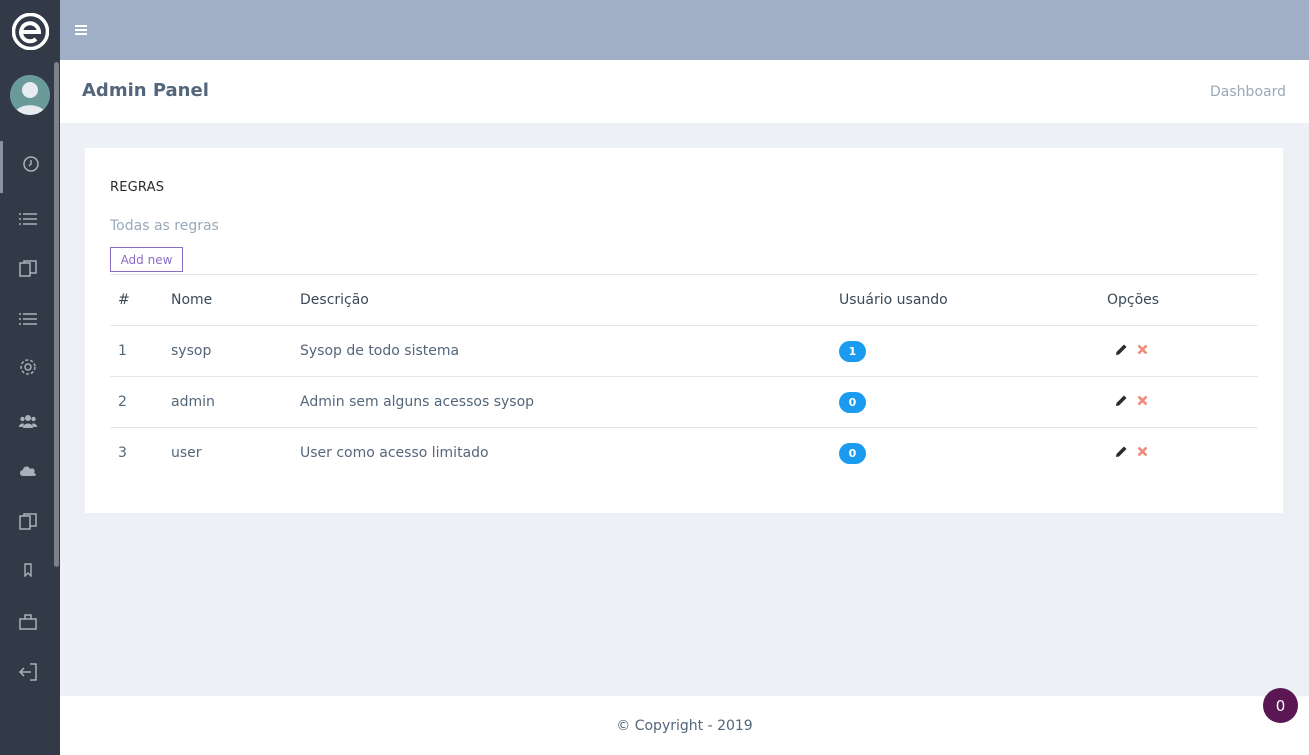 The width and height of the screenshot is (1309, 755). Describe the element at coordinates (140, 452) in the screenshot. I see `row-id: 3` at that location.